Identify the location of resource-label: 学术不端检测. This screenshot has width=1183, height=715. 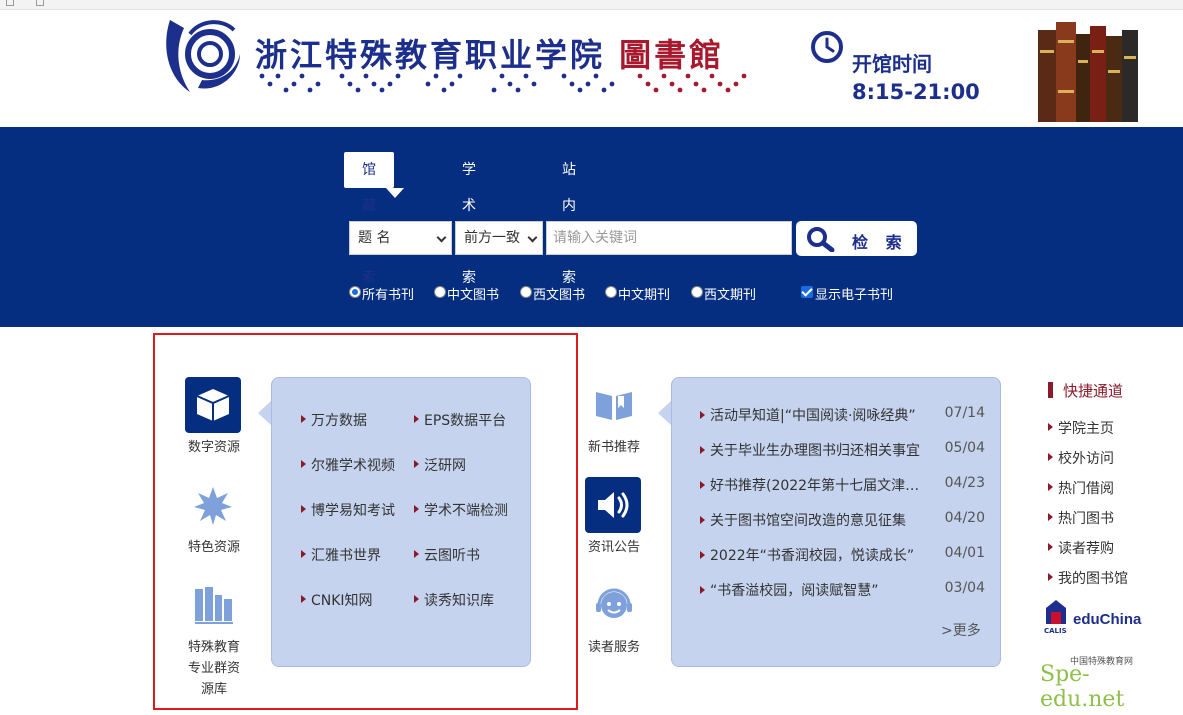
(466, 511).